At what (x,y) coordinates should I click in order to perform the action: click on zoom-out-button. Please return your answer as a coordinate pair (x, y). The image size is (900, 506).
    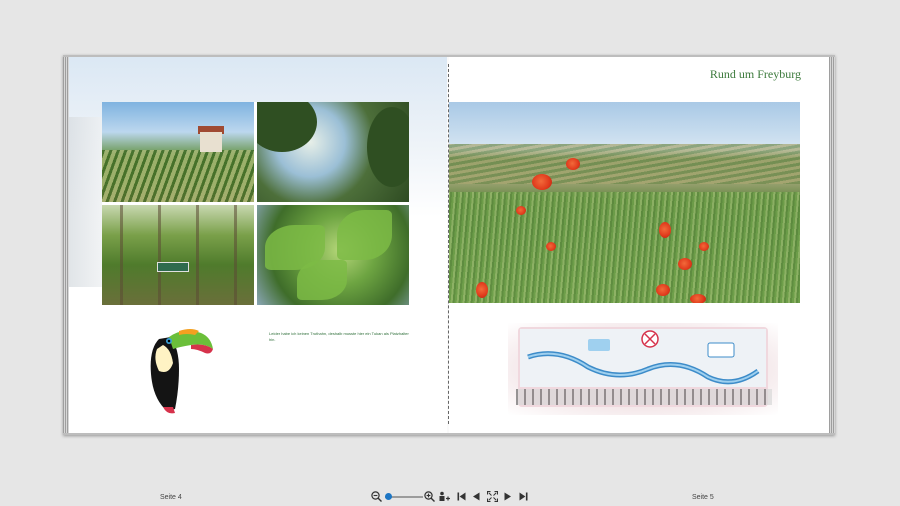
    Looking at the image, I should click on (376, 496).